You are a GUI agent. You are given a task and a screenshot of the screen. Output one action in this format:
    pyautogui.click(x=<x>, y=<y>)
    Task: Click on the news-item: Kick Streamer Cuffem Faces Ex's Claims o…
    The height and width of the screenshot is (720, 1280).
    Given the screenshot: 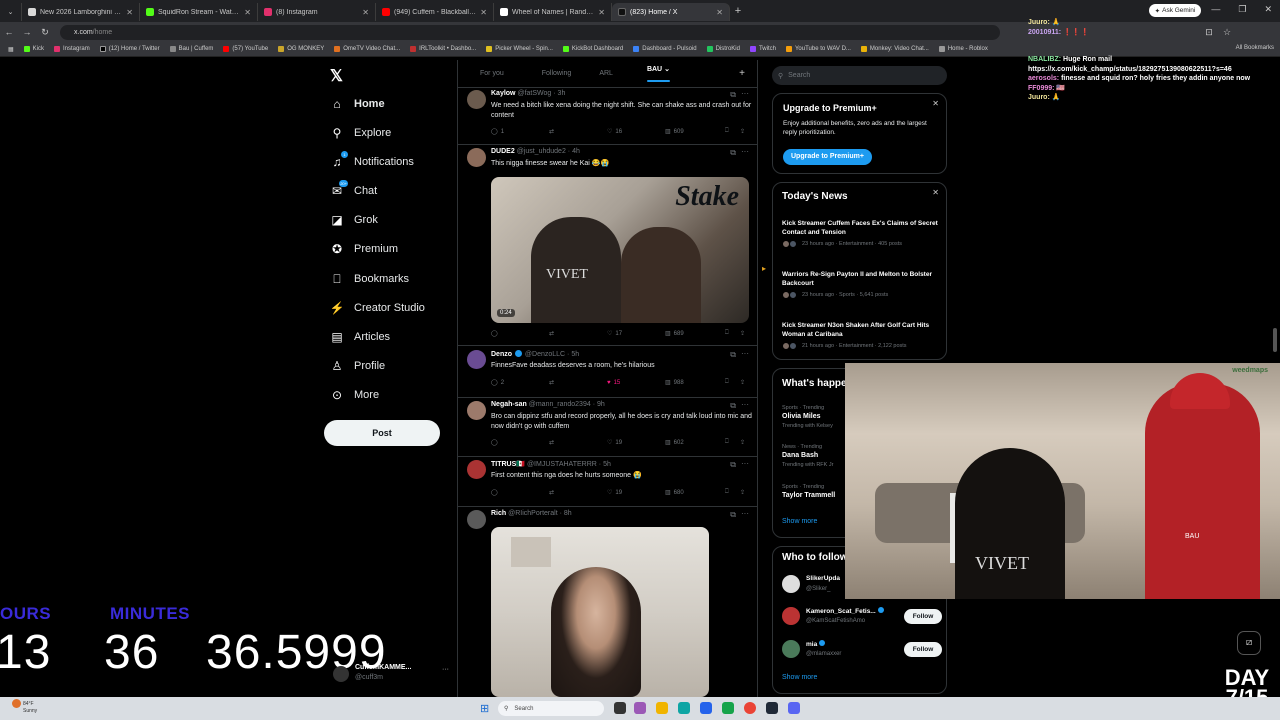 What is the action you would take?
    pyautogui.click(x=862, y=233)
    